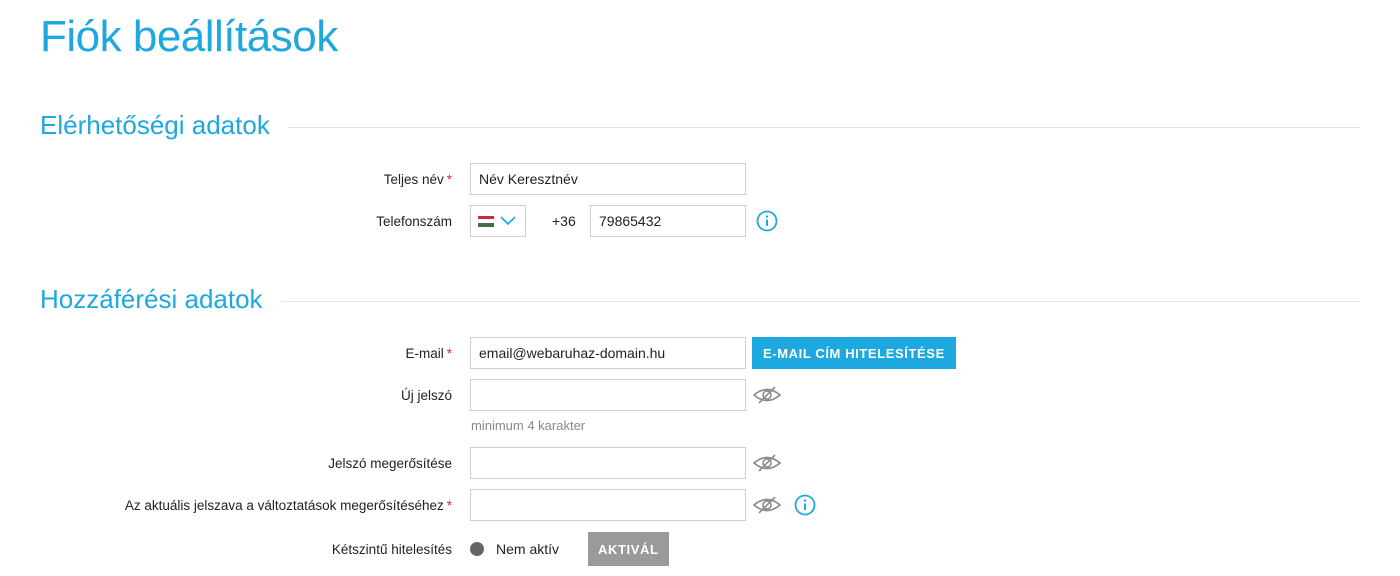 The image size is (1400, 576). What do you see at coordinates (608, 505) in the screenshot?
I see `current-password-input` at bounding box center [608, 505].